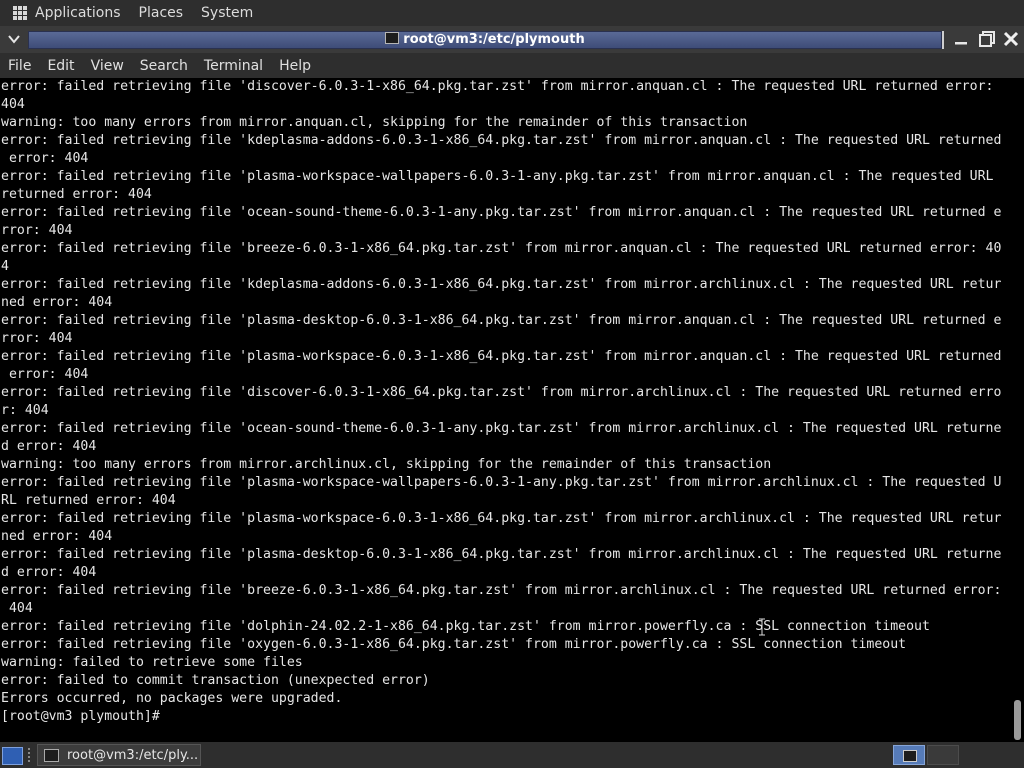 This screenshot has height=768, width=1024. Describe the element at coordinates (961, 39) in the screenshot. I see `minimize-icon` at that location.